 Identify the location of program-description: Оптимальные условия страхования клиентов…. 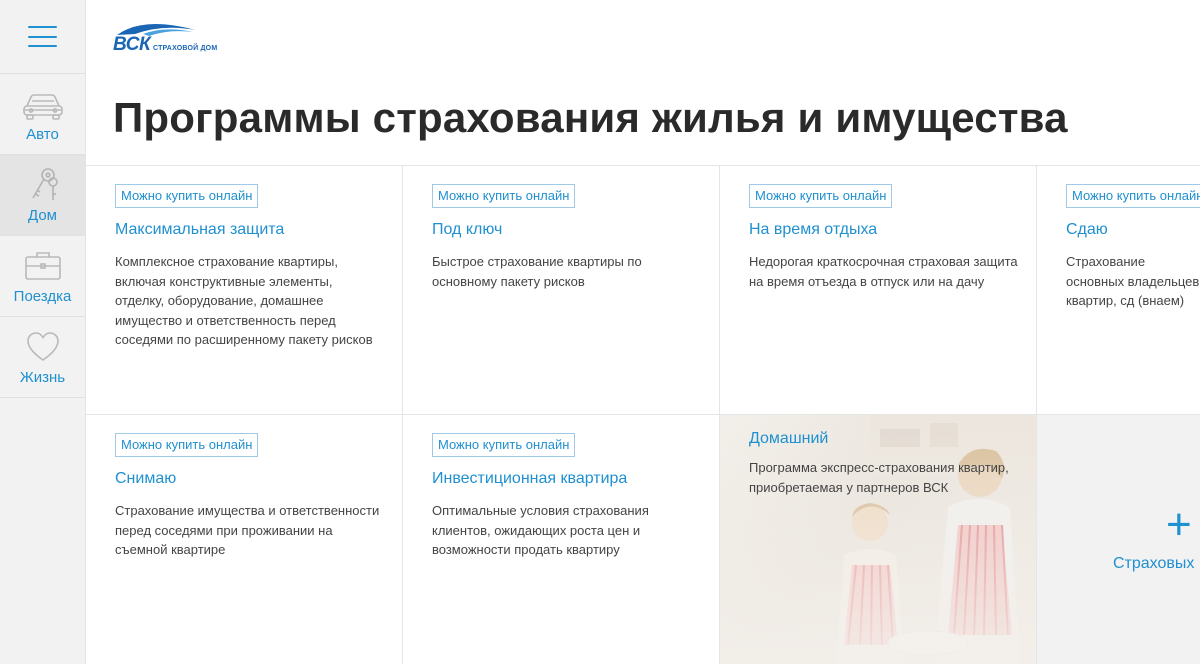
(540, 530).